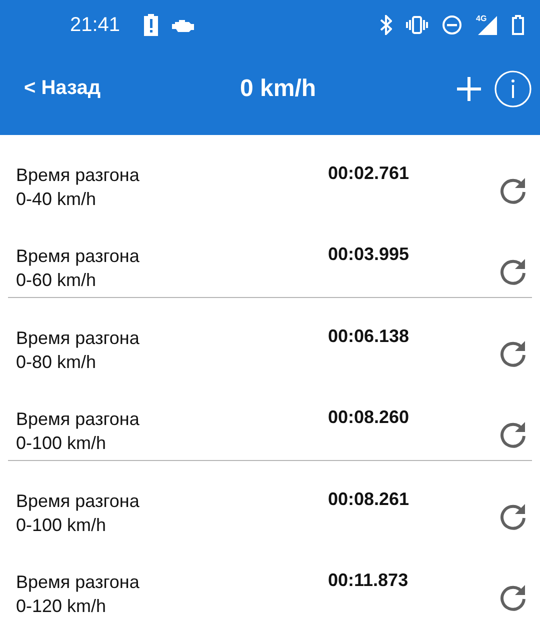 The width and height of the screenshot is (540, 639). Describe the element at coordinates (469, 89) in the screenshot. I see `add-button` at that location.